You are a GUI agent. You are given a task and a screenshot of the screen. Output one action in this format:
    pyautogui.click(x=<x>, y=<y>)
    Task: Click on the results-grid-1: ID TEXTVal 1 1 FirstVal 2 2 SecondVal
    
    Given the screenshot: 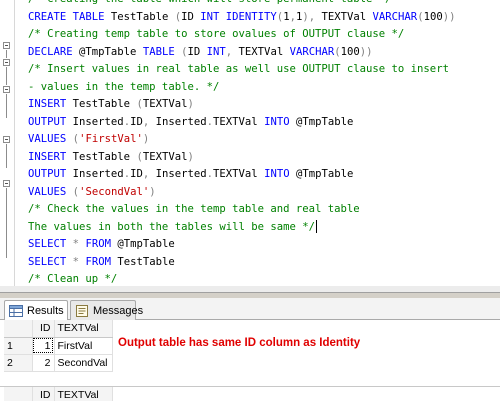 What is the action you would take?
    pyautogui.click(x=58, y=346)
    